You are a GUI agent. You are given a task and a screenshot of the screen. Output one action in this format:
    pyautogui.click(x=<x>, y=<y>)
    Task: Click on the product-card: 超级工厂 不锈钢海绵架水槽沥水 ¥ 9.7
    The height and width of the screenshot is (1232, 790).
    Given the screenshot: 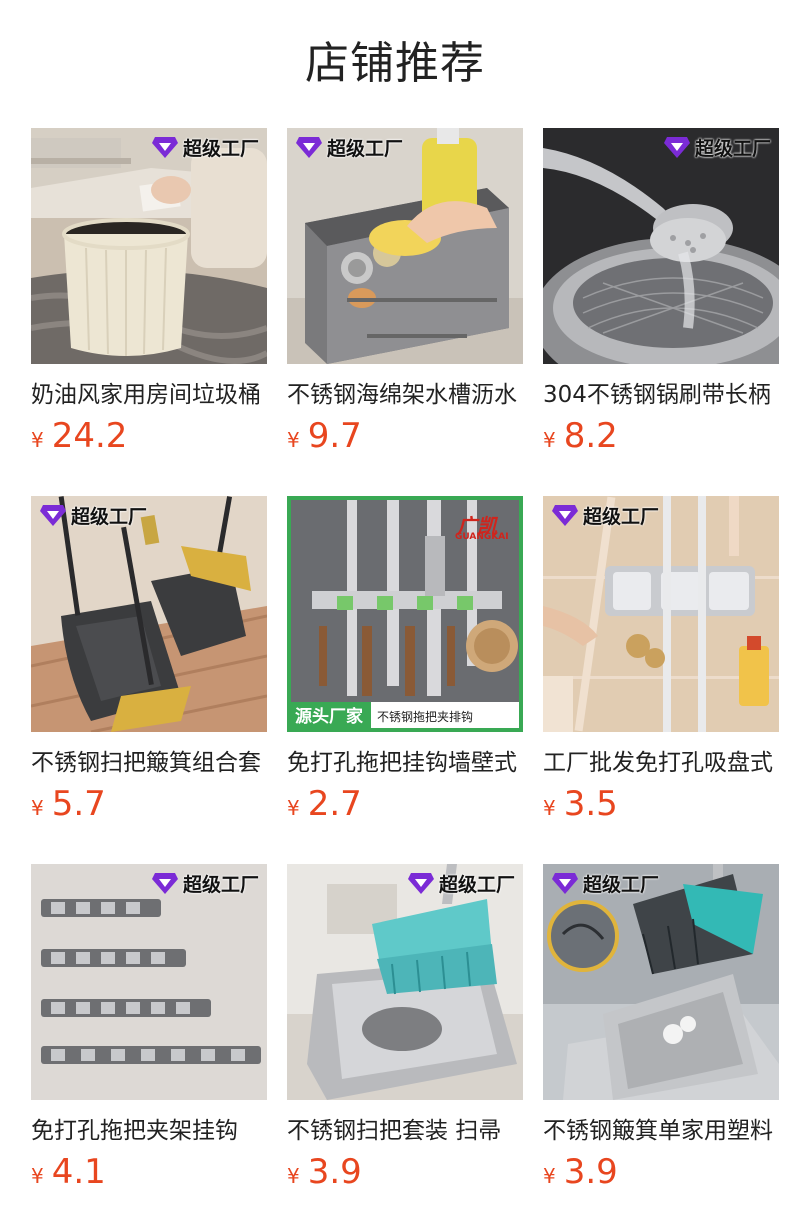 What is the action you would take?
    pyautogui.click(x=405, y=298)
    